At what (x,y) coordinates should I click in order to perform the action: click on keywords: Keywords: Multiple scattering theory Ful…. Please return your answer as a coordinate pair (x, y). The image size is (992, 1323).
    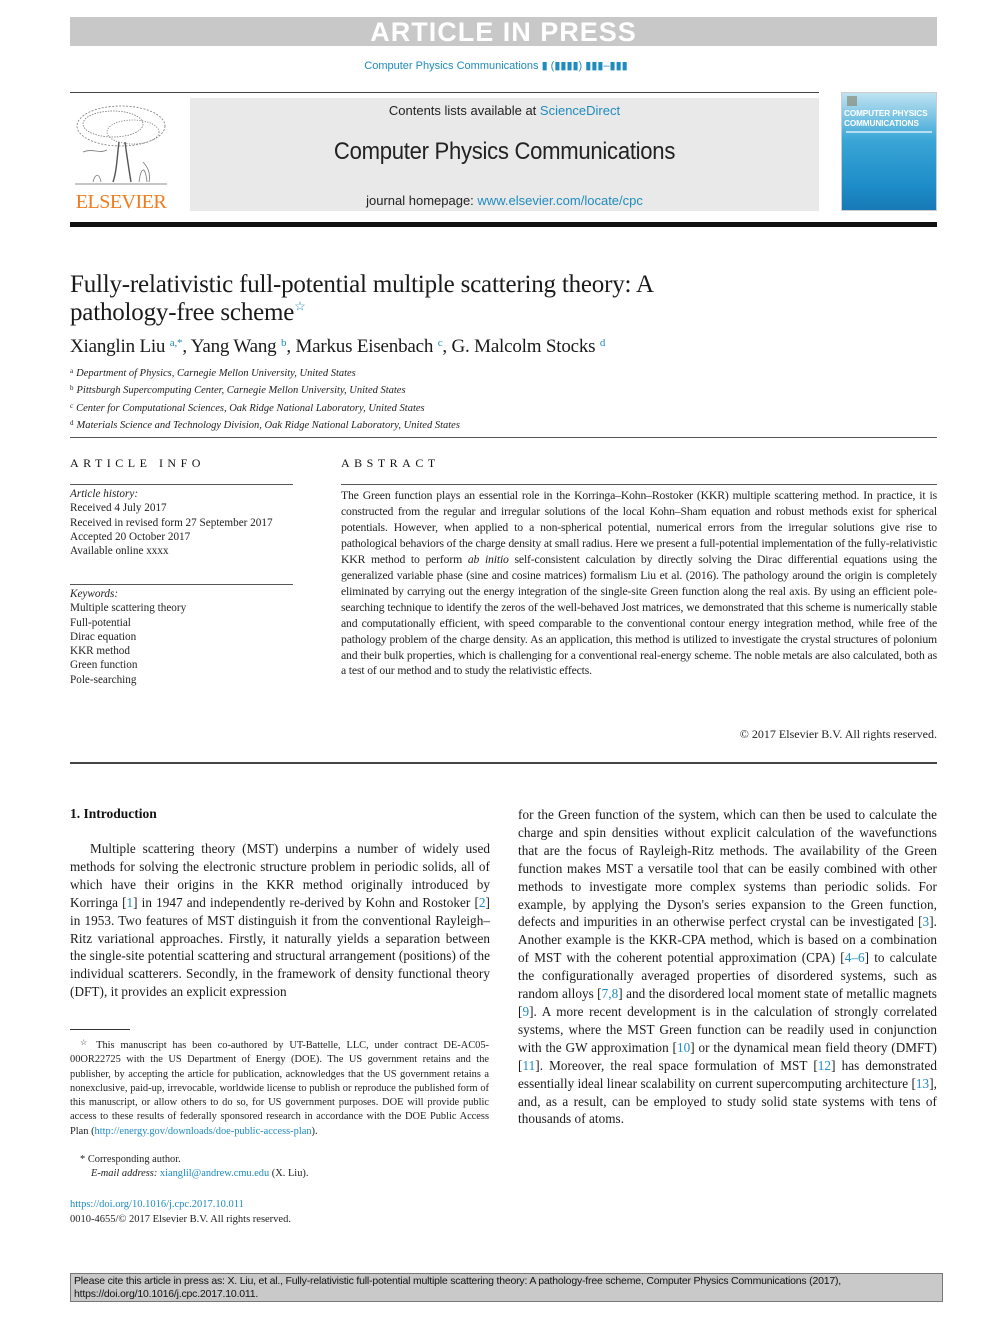
    Looking at the image, I should click on (185, 637).